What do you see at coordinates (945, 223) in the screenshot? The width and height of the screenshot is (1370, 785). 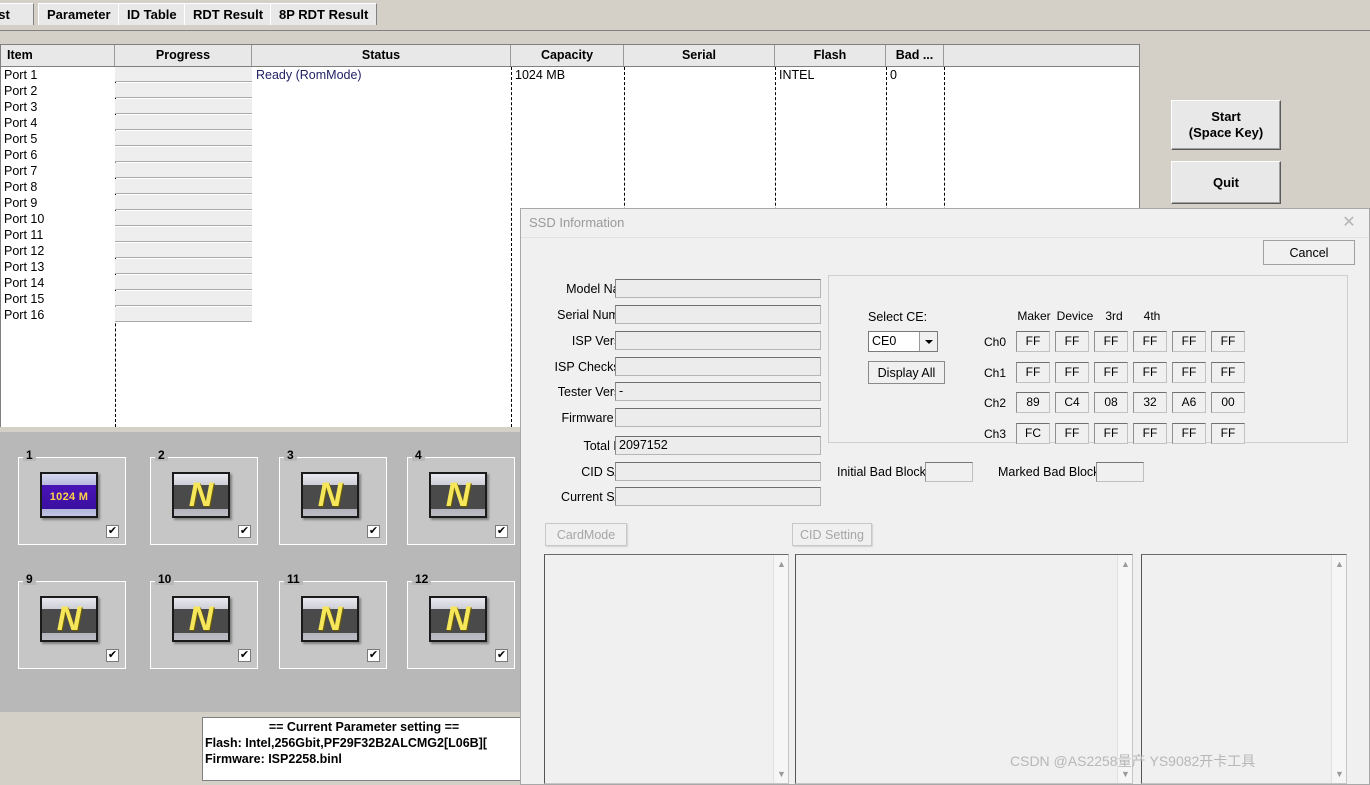 I see `dialog-title-bar: SSD Information ✕` at bounding box center [945, 223].